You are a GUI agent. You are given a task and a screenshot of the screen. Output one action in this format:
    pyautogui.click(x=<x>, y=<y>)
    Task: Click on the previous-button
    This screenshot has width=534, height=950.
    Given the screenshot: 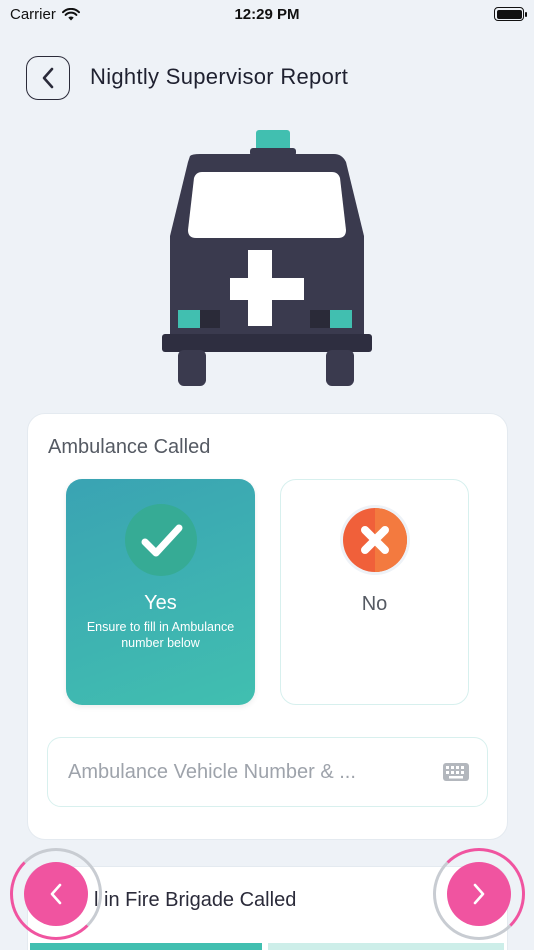 What is the action you would take?
    pyautogui.click(x=56, y=894)
    